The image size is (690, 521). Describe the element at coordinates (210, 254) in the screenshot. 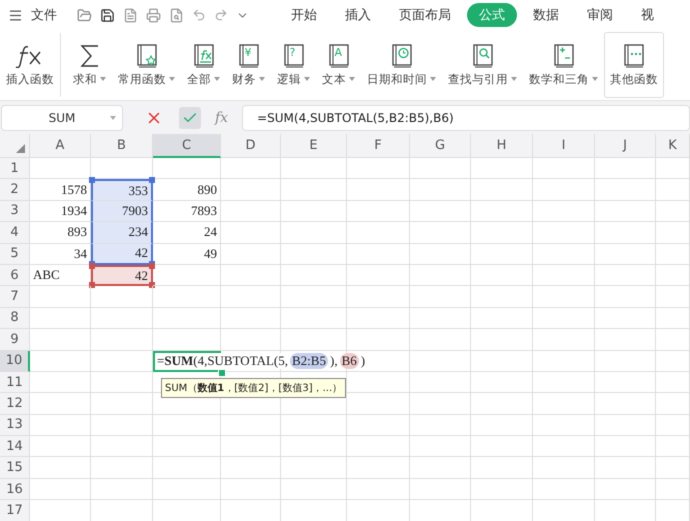

I see `cell-value: 49` at that location.